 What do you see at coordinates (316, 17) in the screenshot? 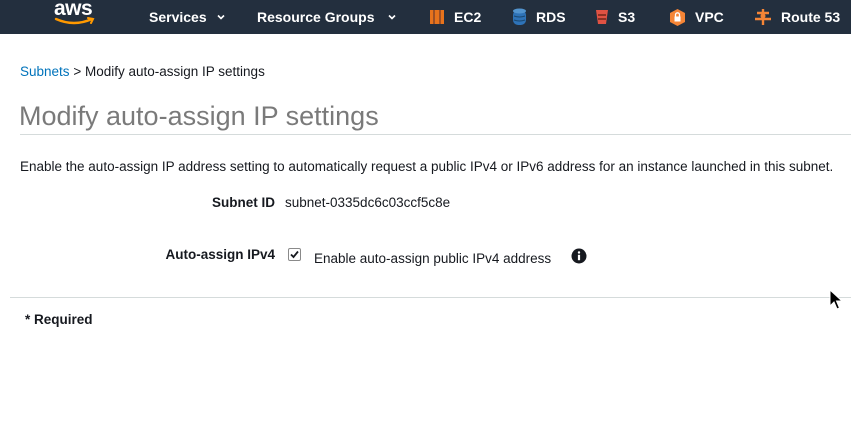
I see `resource-groups-label: Resource Groups` at bounding box center [316, 17].